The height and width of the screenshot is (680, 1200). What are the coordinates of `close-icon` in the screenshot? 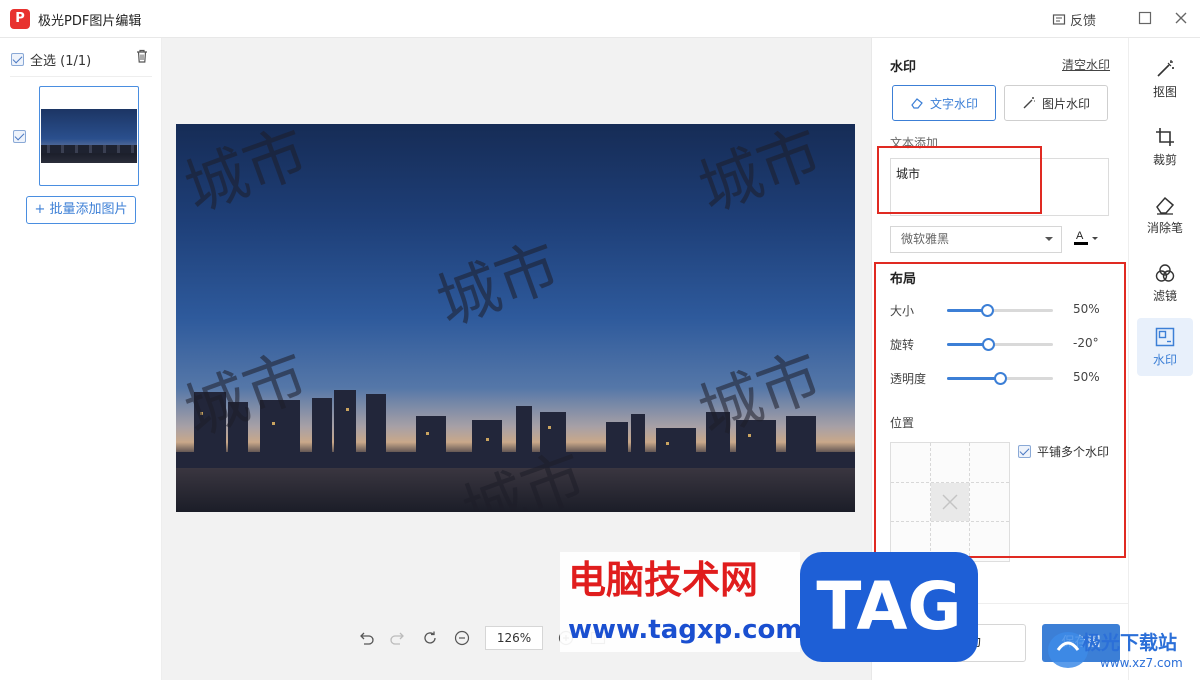 It's located at (1181, 18).